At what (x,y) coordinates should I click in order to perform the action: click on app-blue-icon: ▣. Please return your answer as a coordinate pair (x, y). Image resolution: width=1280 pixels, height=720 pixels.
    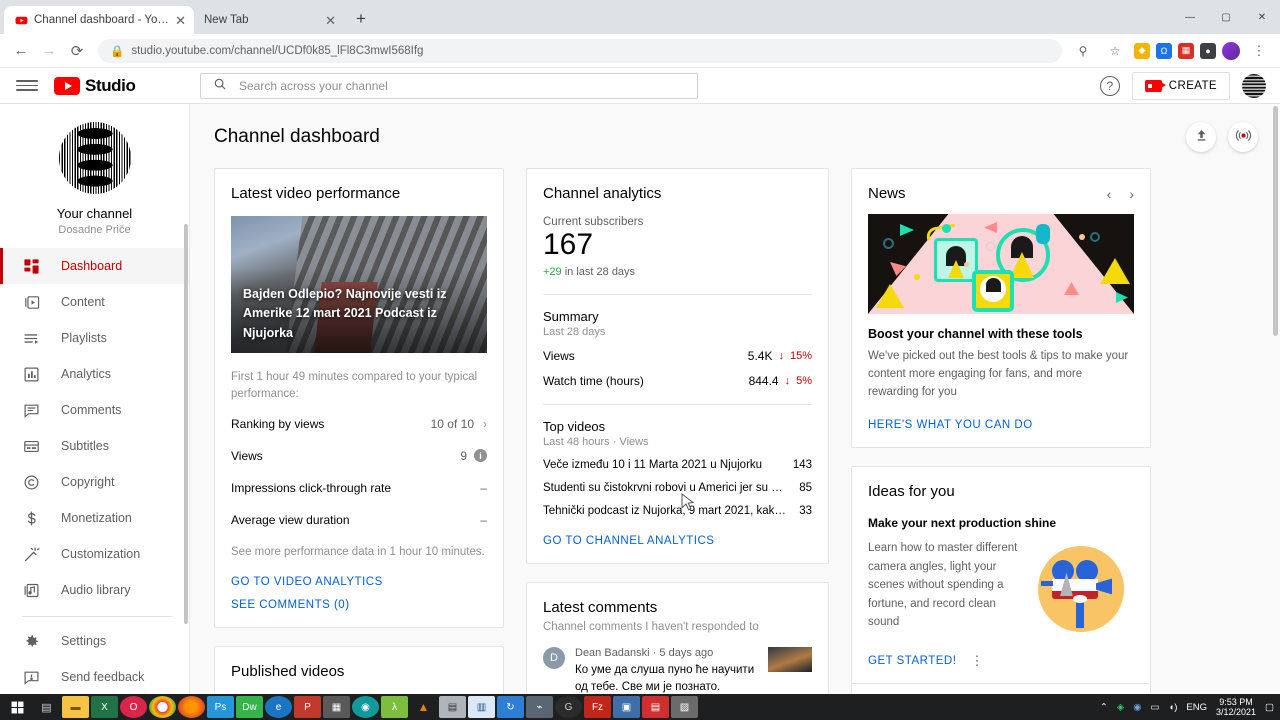
    Looking at the image, I should click on (626, 707).